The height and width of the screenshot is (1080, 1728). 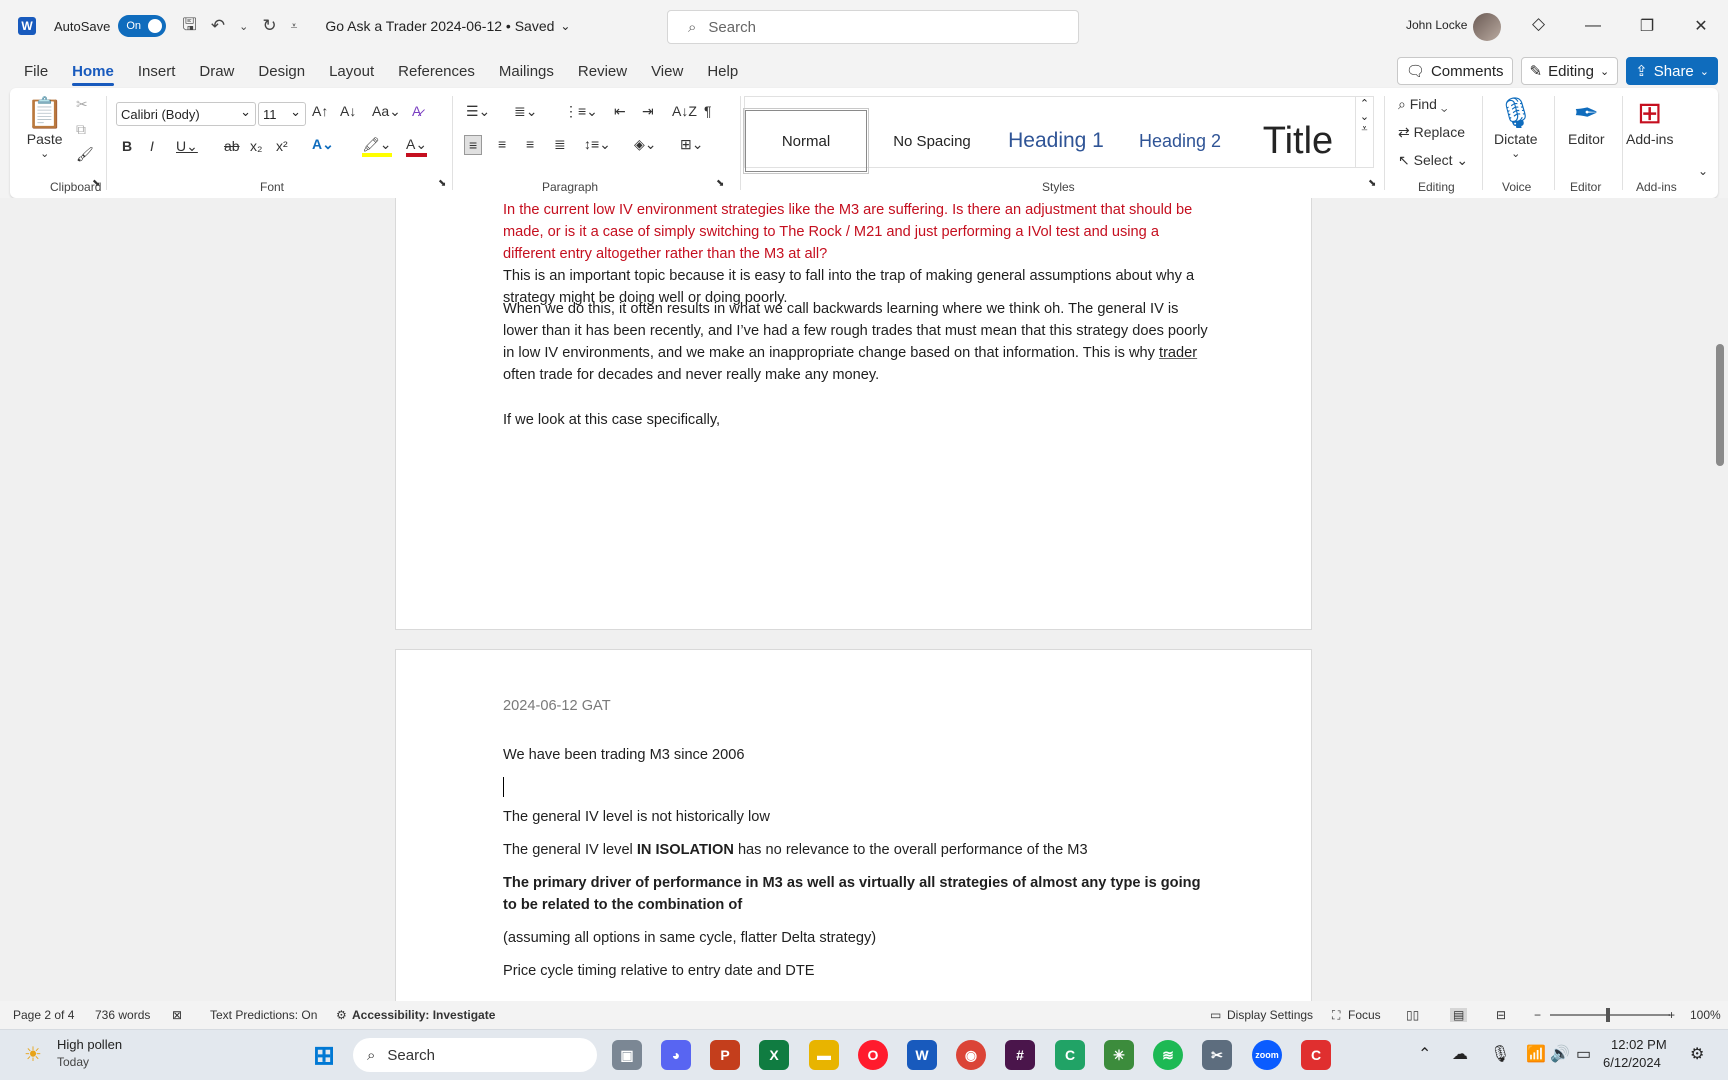 I want to click on tab-help: Help, so click(x=722, y=71).